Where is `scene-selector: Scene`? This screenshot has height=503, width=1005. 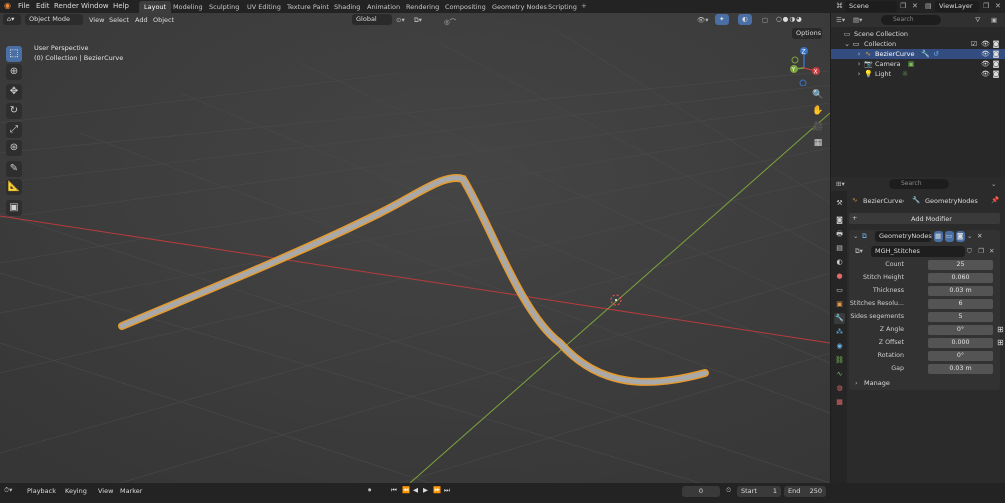 scene-selector: Scene is located at coordinates (871, 6).